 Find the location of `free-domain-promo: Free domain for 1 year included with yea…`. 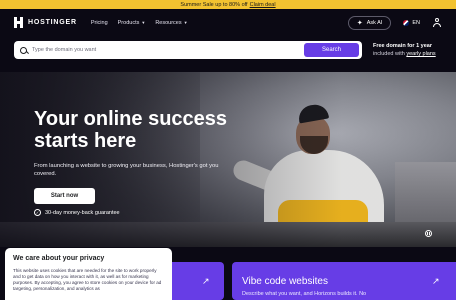

free-domain-promo: Free domain for 1 year included with yea… is located at coordinates (404, 50).